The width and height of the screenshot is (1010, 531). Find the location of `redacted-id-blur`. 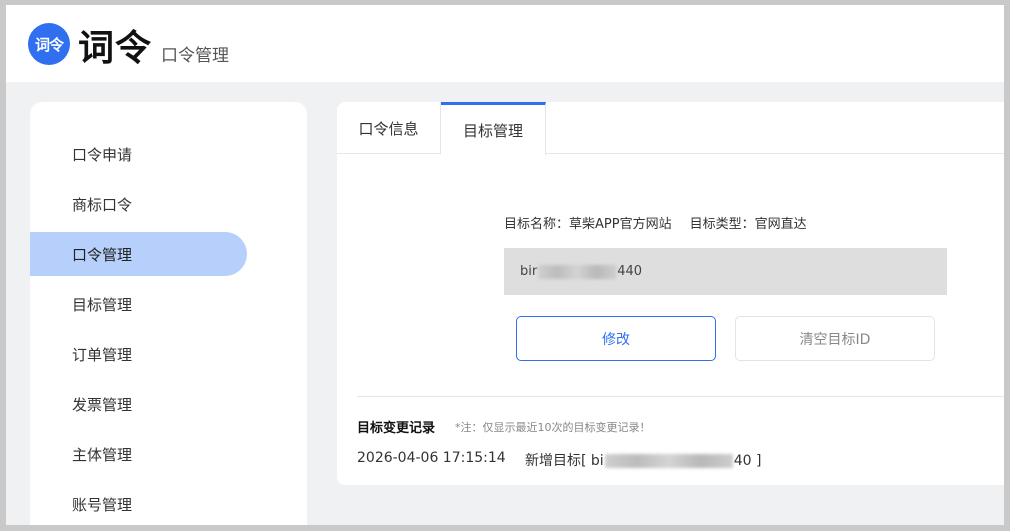

redacted-id-blur is located at coordinates (577, 271).